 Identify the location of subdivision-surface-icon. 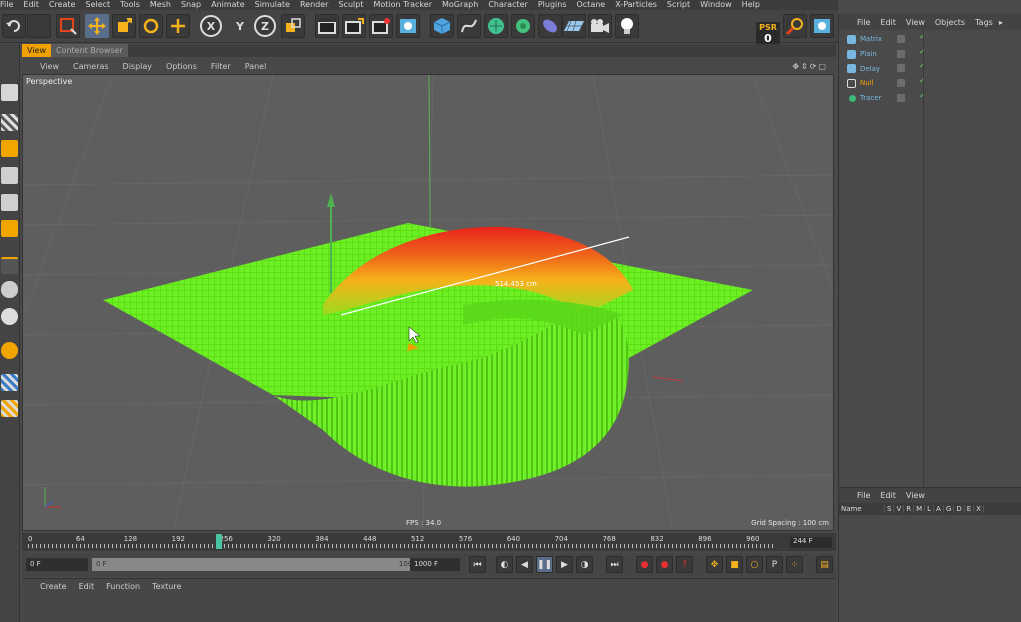
(496, 26).